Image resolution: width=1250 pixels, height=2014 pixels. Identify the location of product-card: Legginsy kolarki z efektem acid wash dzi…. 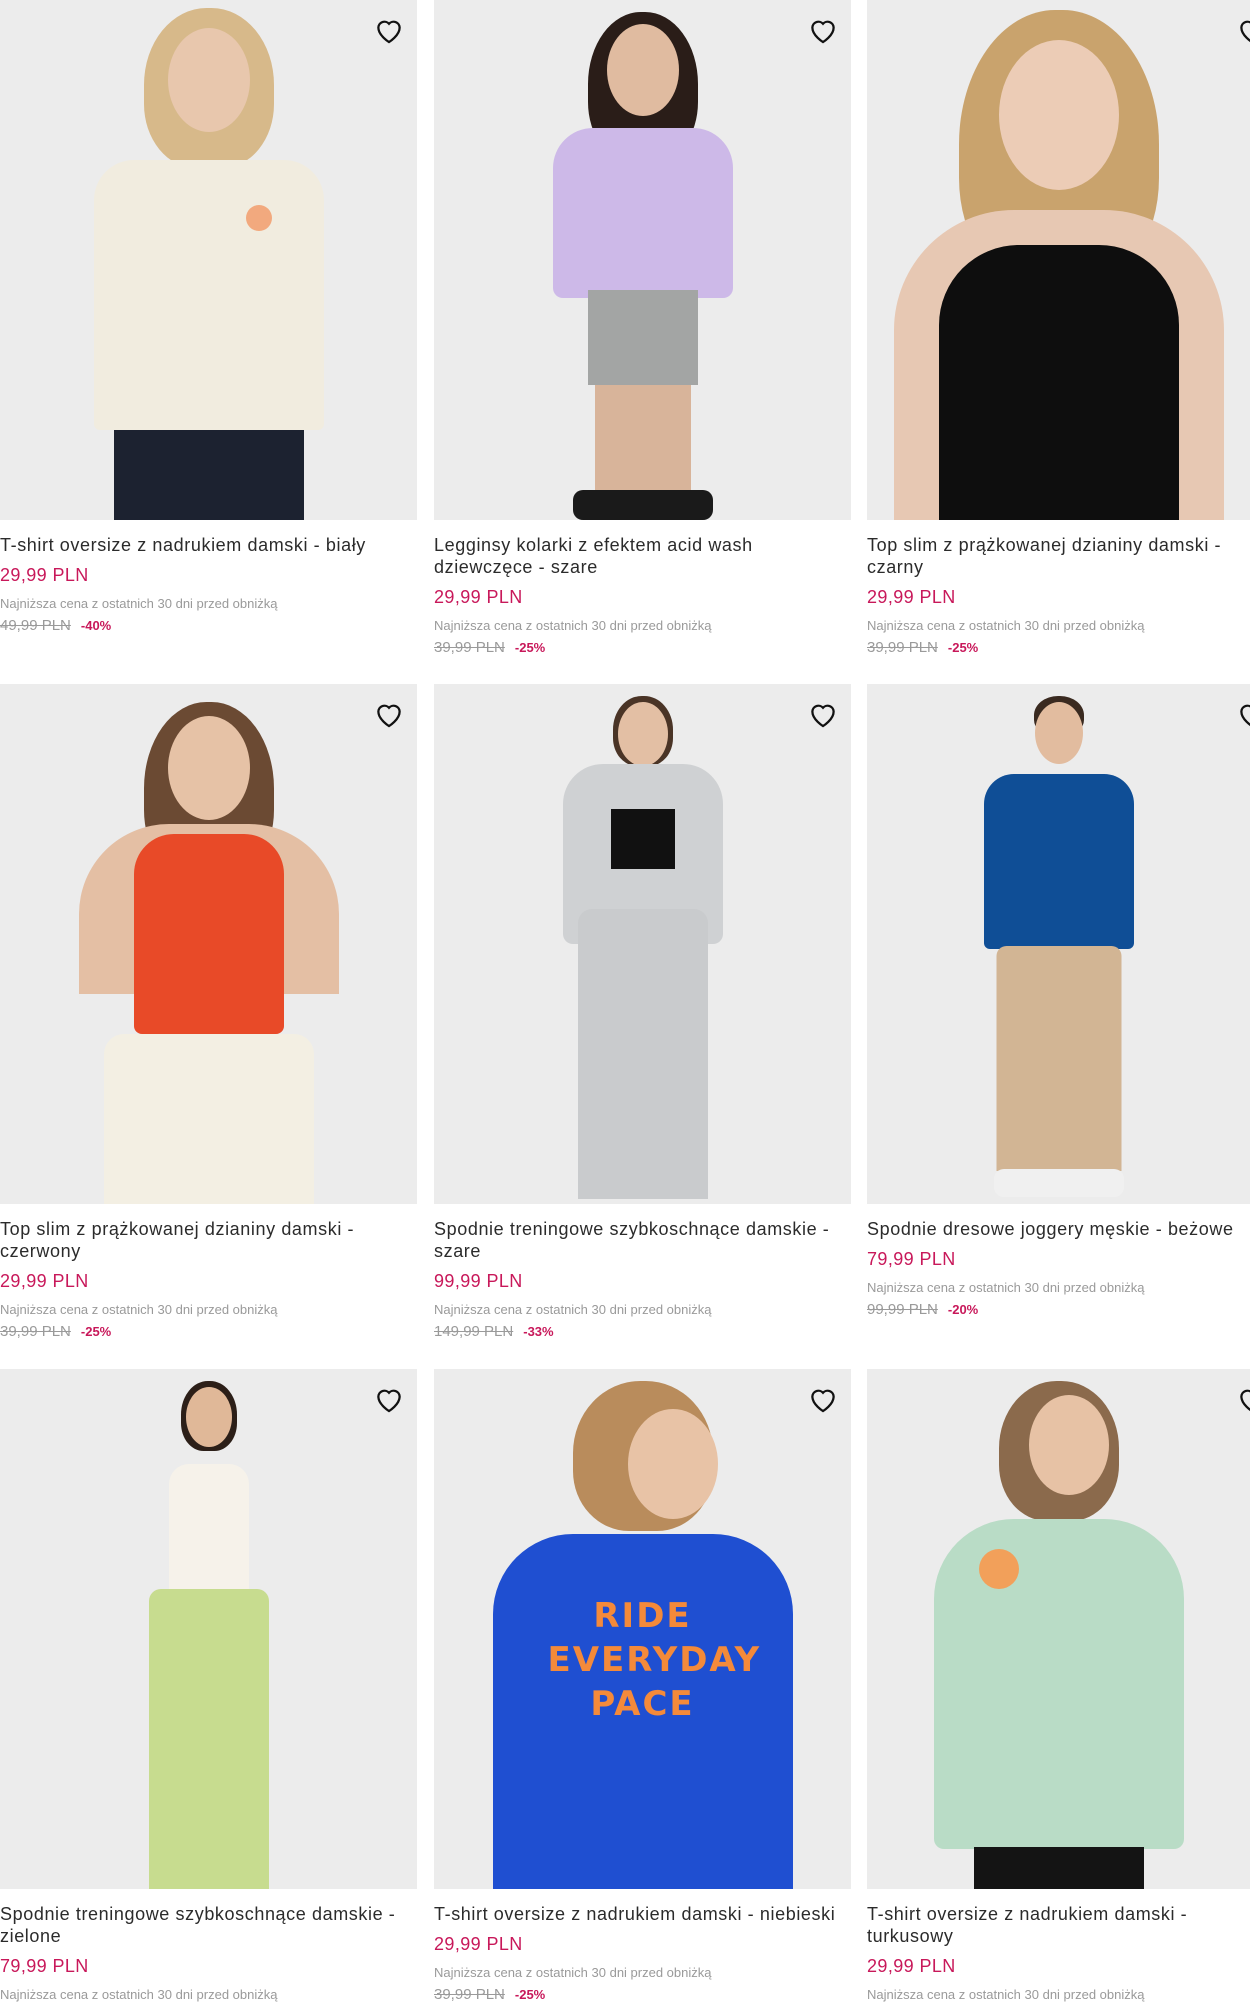
(642, 328).